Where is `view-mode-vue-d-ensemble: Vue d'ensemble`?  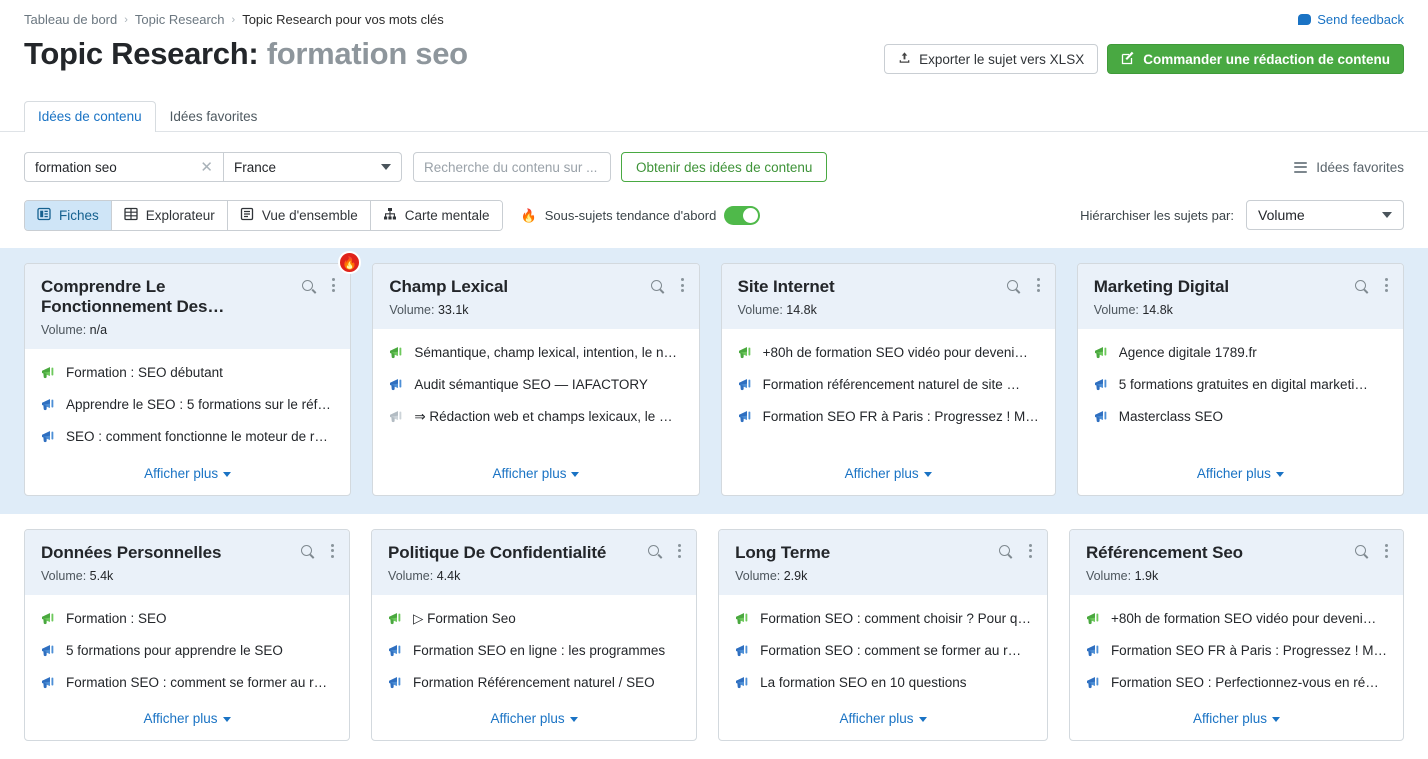
view-mode-vue-d-ensemble: Vue d'ensemble is located at coordinates (299, 215).